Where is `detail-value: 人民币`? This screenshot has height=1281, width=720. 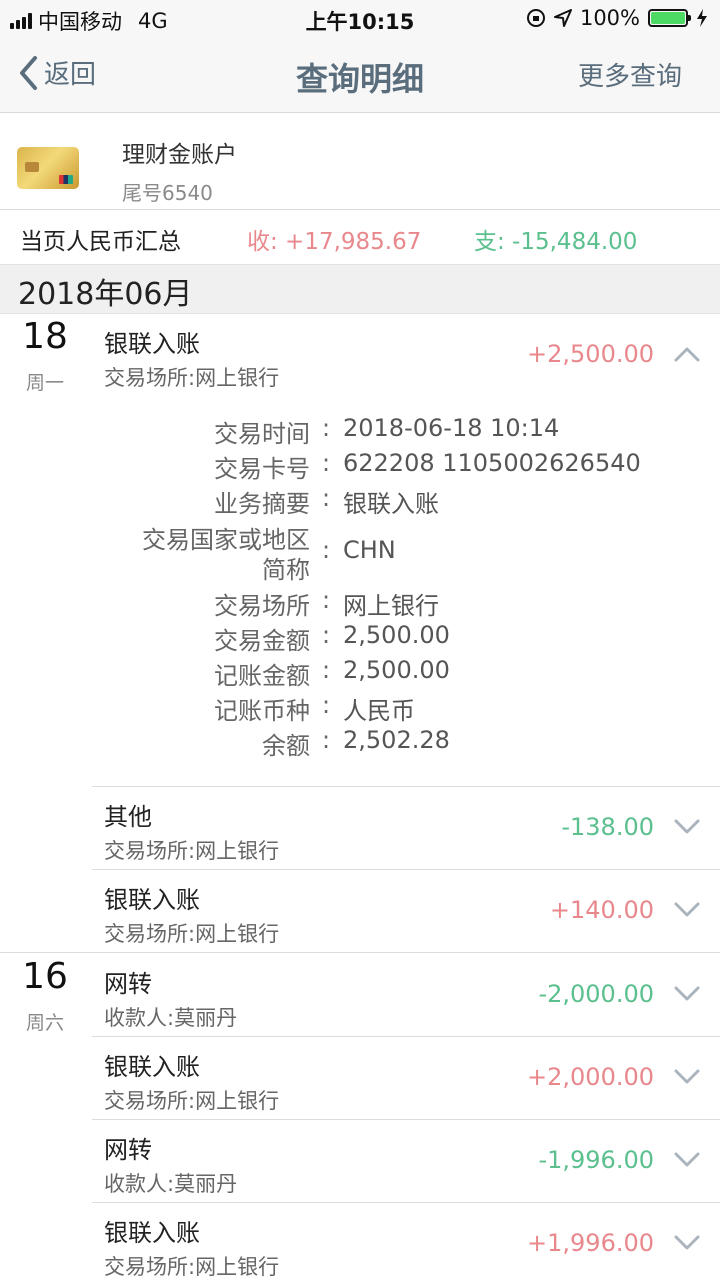
detail-value: 人民币 is located at coordinates (379, 711).